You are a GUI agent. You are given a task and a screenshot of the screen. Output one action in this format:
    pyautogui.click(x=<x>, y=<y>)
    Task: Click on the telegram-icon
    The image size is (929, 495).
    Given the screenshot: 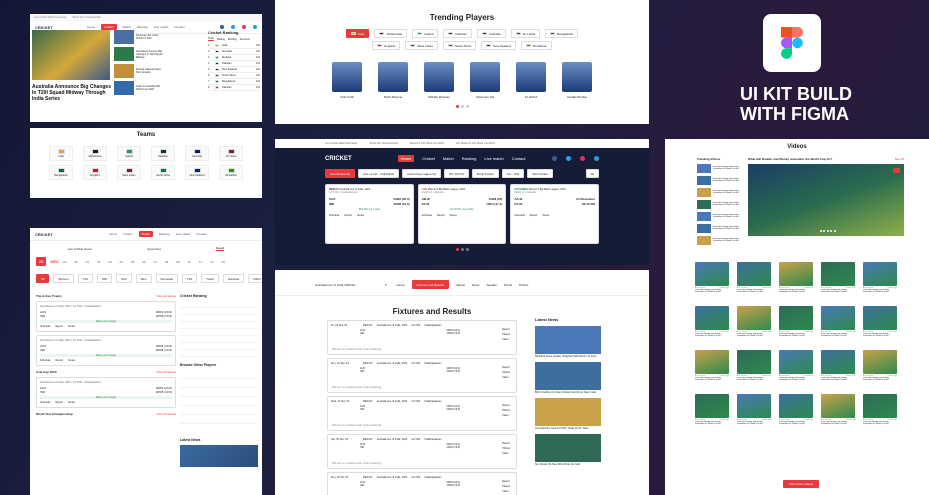 What is the action you would take?
    pyautogui.click(x=596, y=158)
    